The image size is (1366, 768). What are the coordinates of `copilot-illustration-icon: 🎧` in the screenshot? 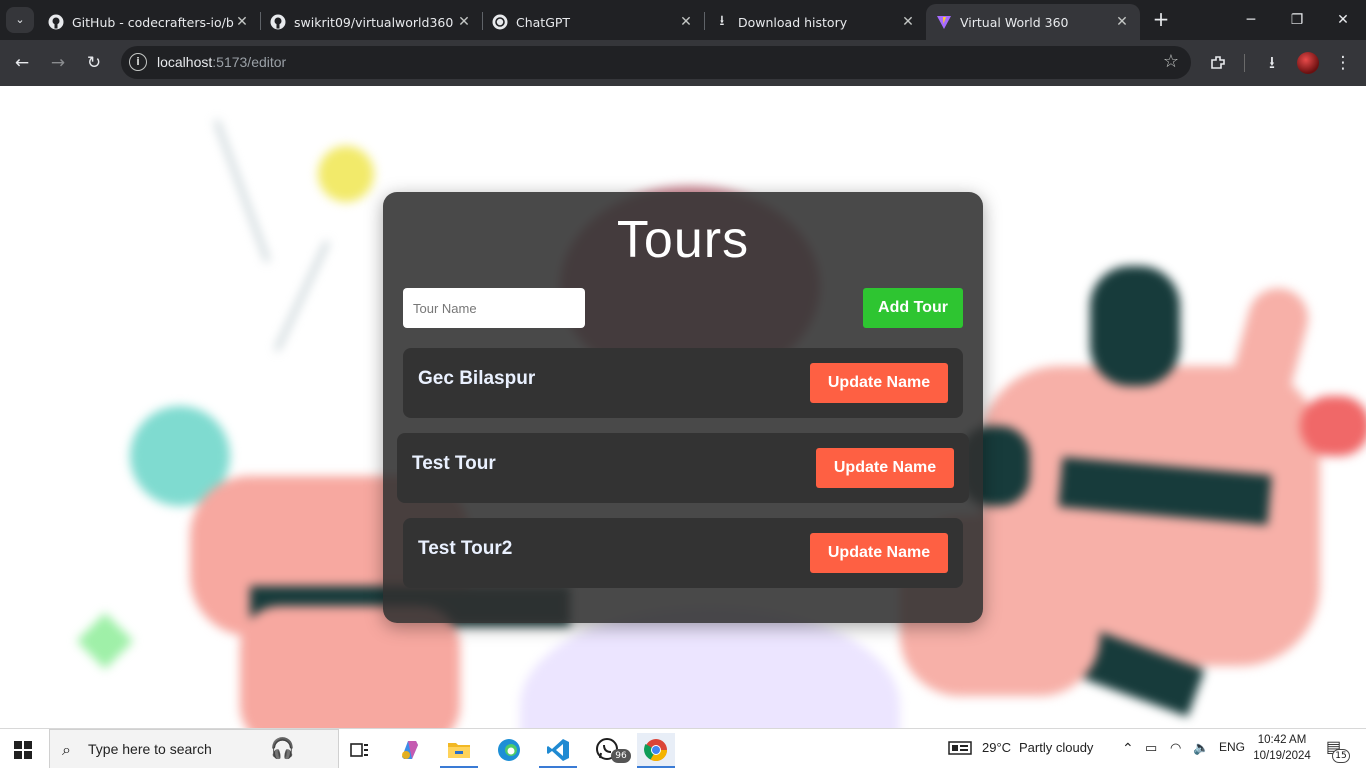 It's located at (282, 748).